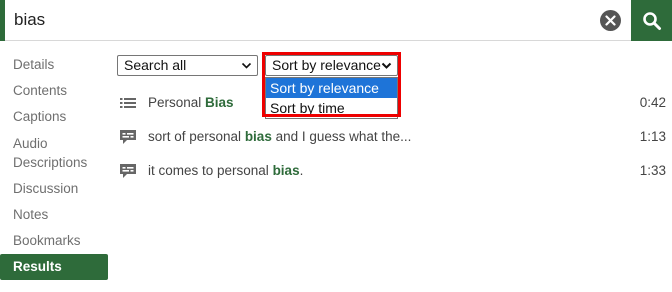  I want to click on search-button, so click(651, 20).